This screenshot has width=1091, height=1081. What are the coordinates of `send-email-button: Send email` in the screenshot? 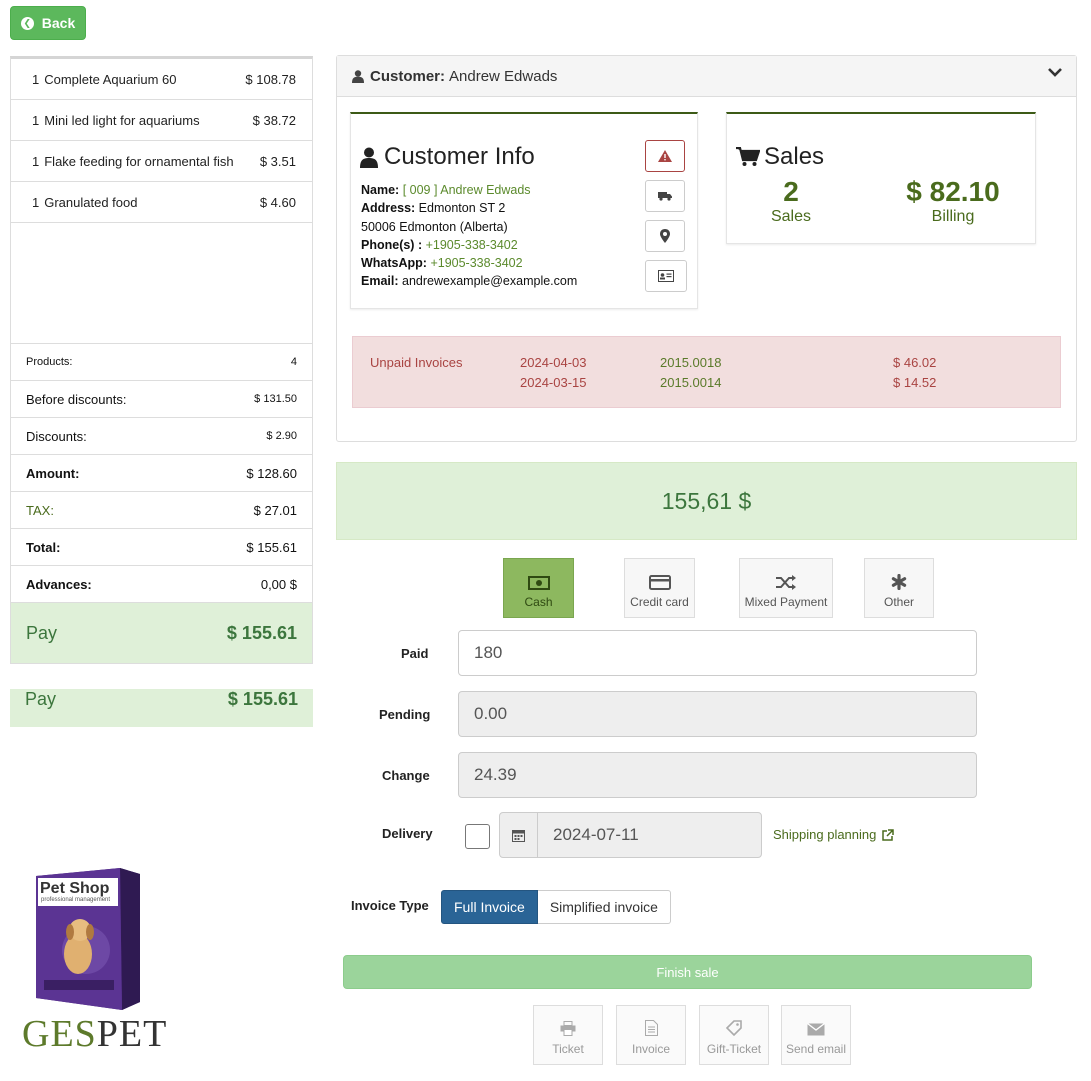 It's located at (816, 1035).